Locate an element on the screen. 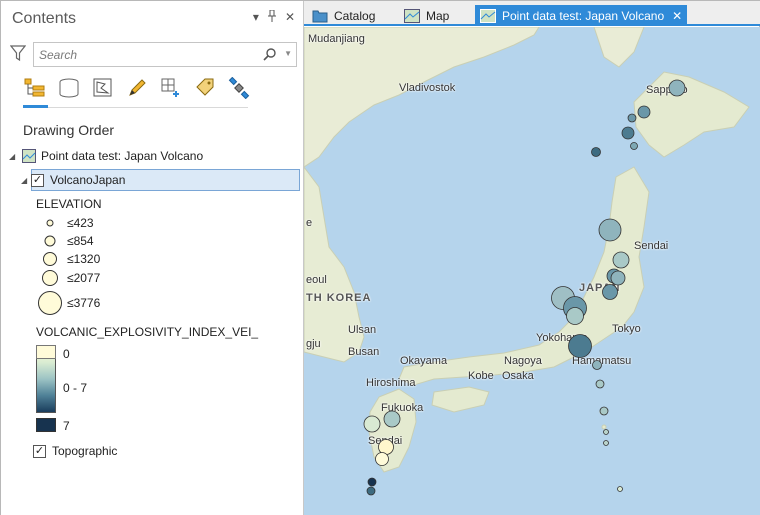 The width and height of the screenshot is (760, 515). label-okayama: Okayama is located at coordinates (424, 361).